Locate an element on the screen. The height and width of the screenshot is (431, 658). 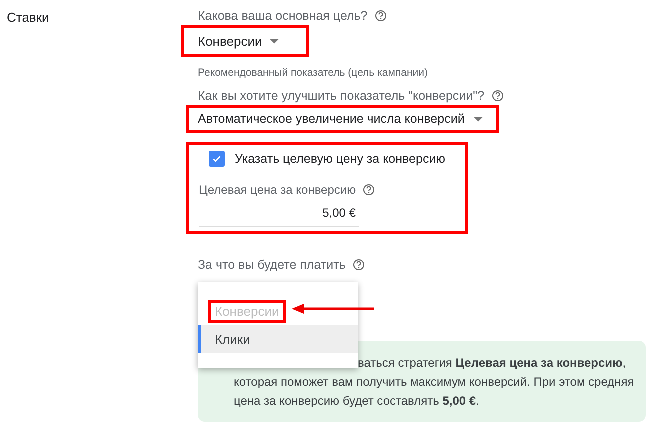
question-label: Как вы хотите улучшить показатель "конверсии"? is located at coordinates (341, 96).